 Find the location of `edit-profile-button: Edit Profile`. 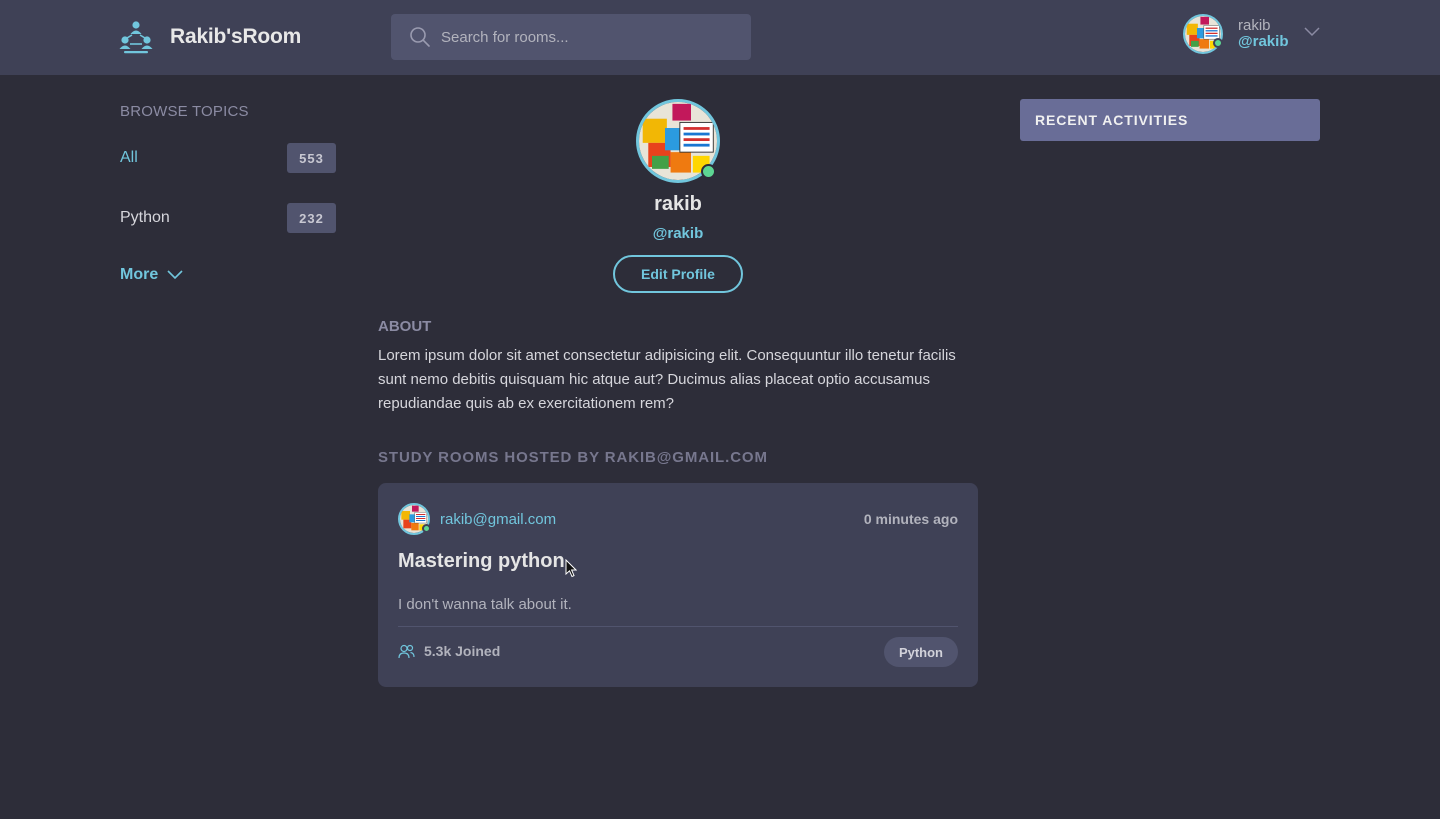

edit-profile-button: Edit Profile is located at coordinates (678, 274).